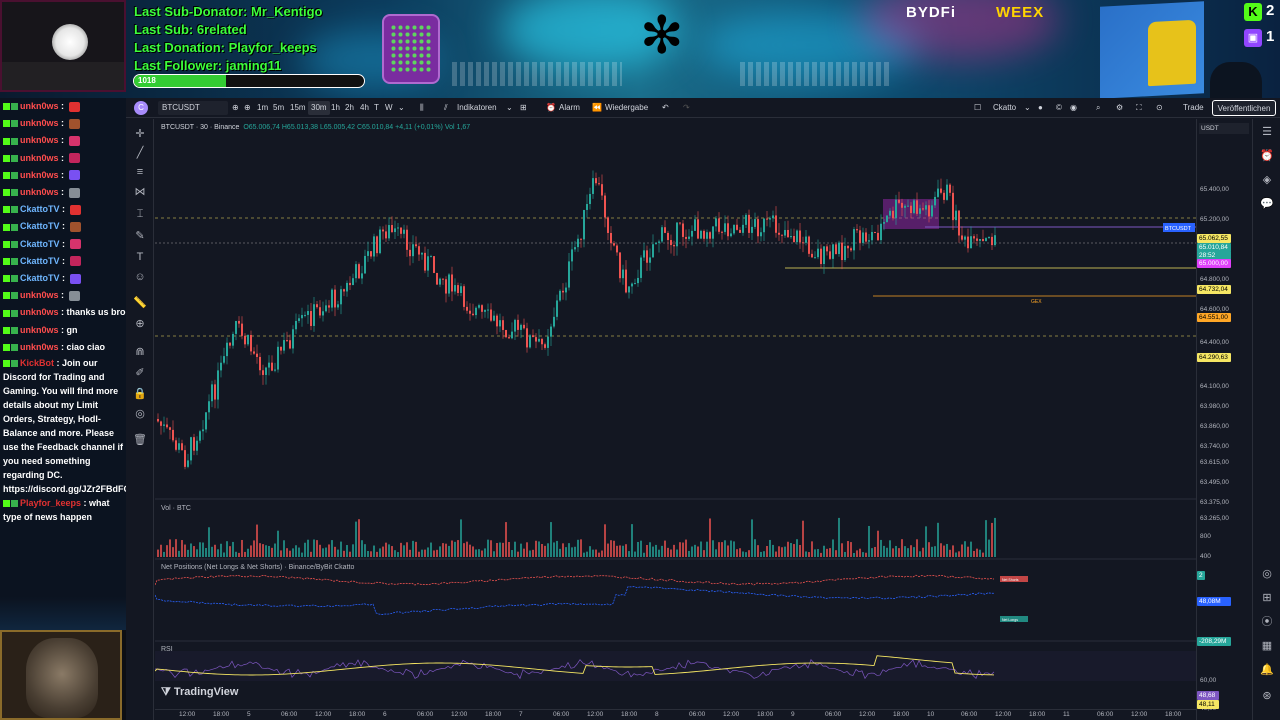 The height and width of the screenshot is (720, 1280). I want to click on jar-graphic, so click(411, 49).